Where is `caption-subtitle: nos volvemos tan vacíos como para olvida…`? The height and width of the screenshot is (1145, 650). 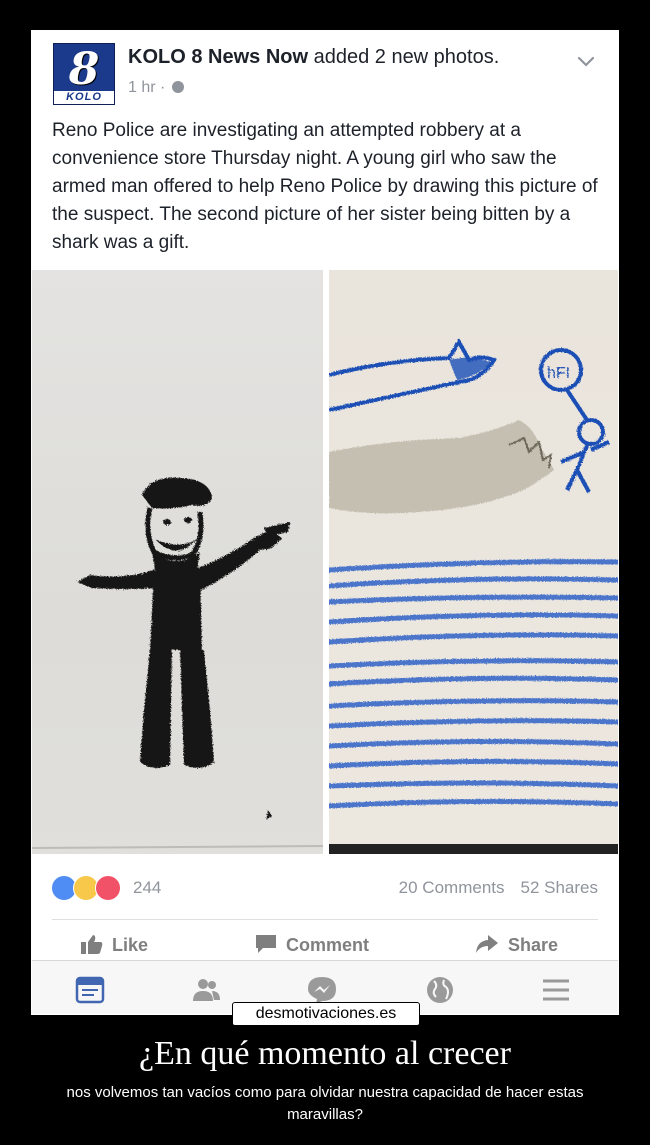
caption-subtitle: nos volvemos tan vacíos como para olvida… is located at coordinates (325, 1103).